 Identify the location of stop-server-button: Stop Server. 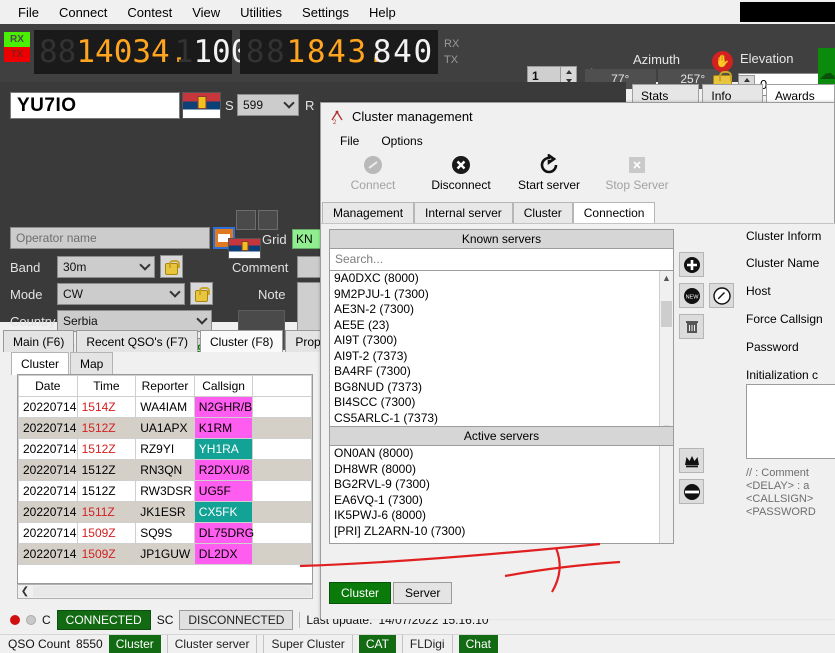
(637, 172).